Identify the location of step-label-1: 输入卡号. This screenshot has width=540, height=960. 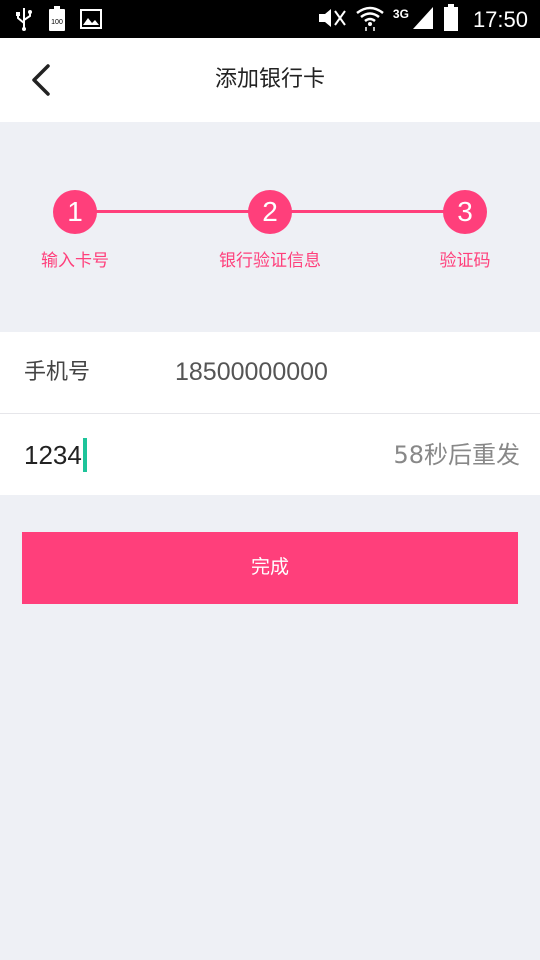
(75, 261).